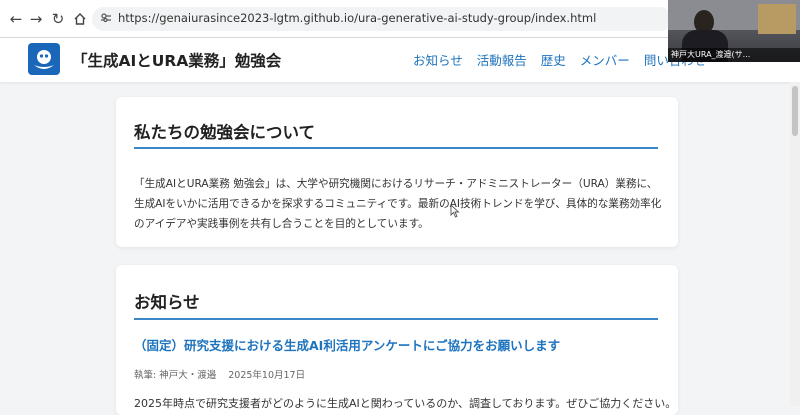 This screenshot has height=415, width=800. I want to click on reload-icon: ↻, so click(58, 19).